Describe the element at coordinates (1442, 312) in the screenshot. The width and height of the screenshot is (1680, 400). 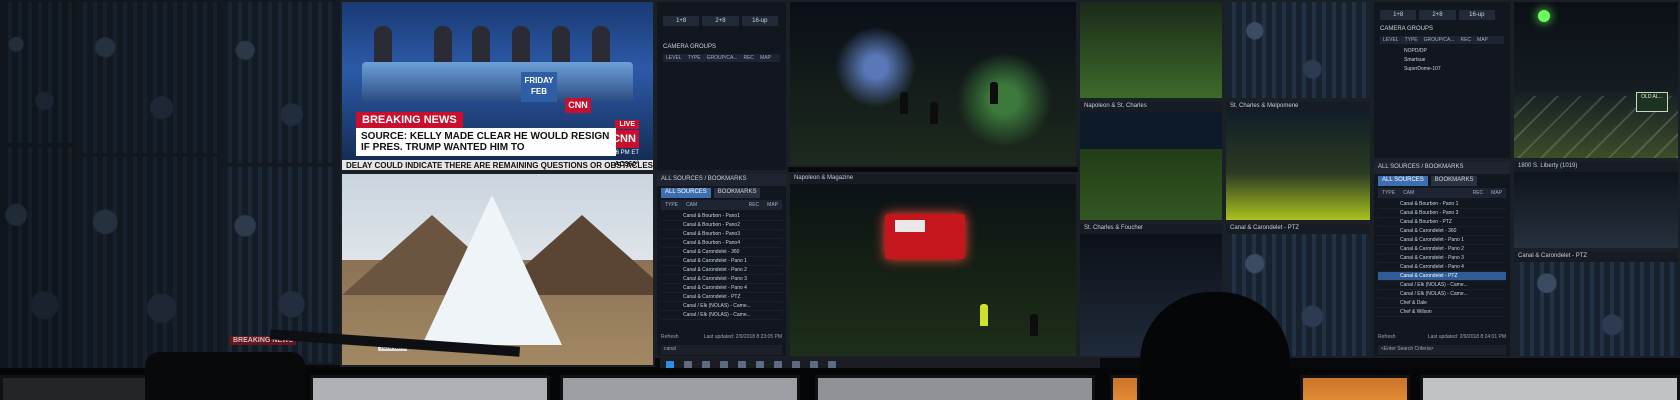
I see `list-item: Chef & Wilson` at that location.